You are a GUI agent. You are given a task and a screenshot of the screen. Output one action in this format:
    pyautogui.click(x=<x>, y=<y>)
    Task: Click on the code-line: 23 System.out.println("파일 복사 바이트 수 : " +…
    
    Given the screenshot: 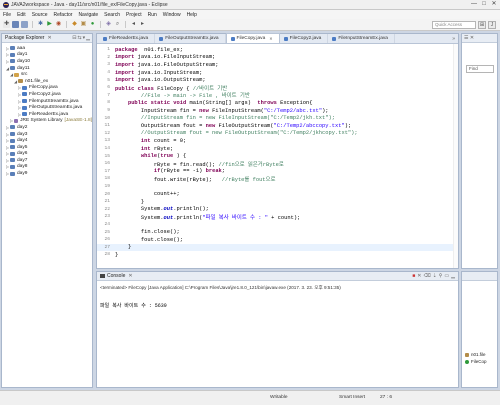 What is the action you would take?
    pyautogui.click(x=275, y=217)
    